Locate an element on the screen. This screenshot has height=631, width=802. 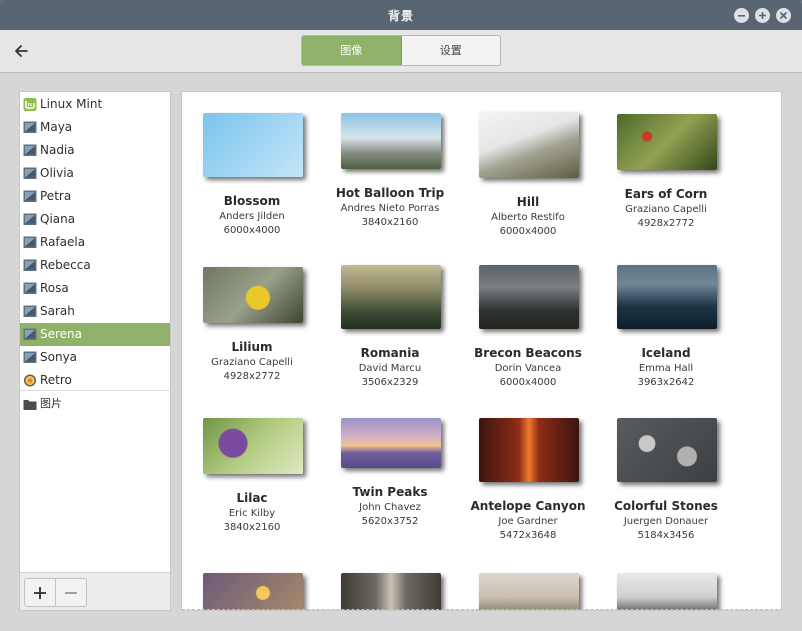
sidebar-item-retro: Retro is located at coordinates (95, 380).